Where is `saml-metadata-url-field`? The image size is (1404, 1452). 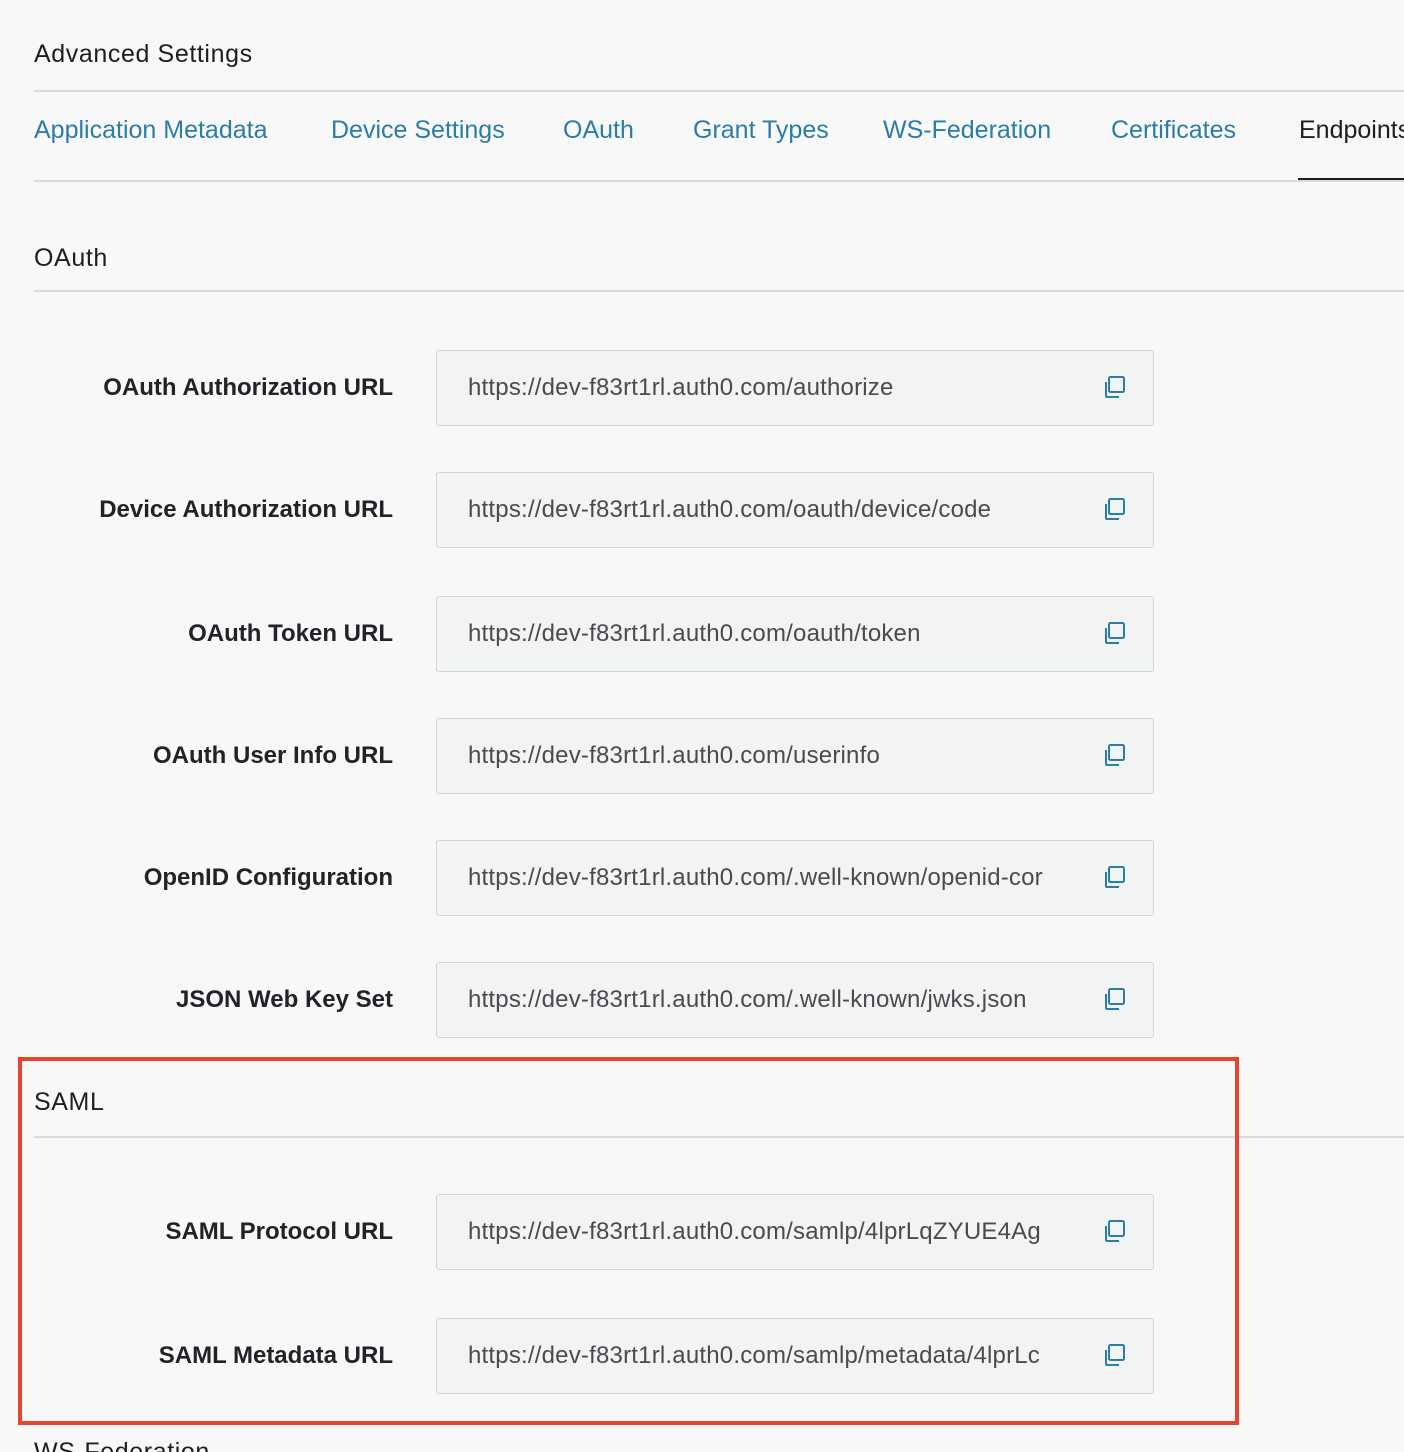 saml-metadata-url-field is located at coordinates (795, 1356).